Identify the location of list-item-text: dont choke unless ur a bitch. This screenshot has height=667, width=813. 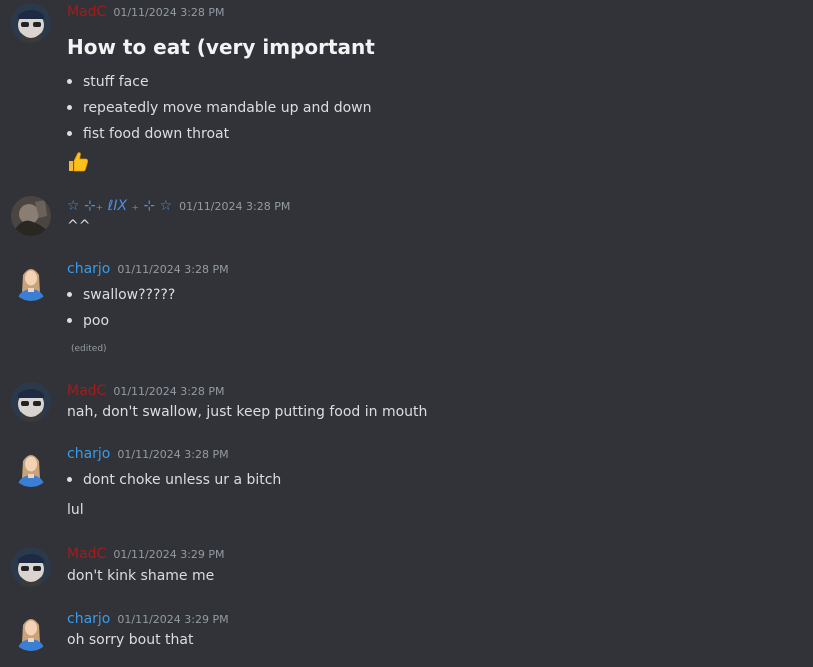
(182, 480).